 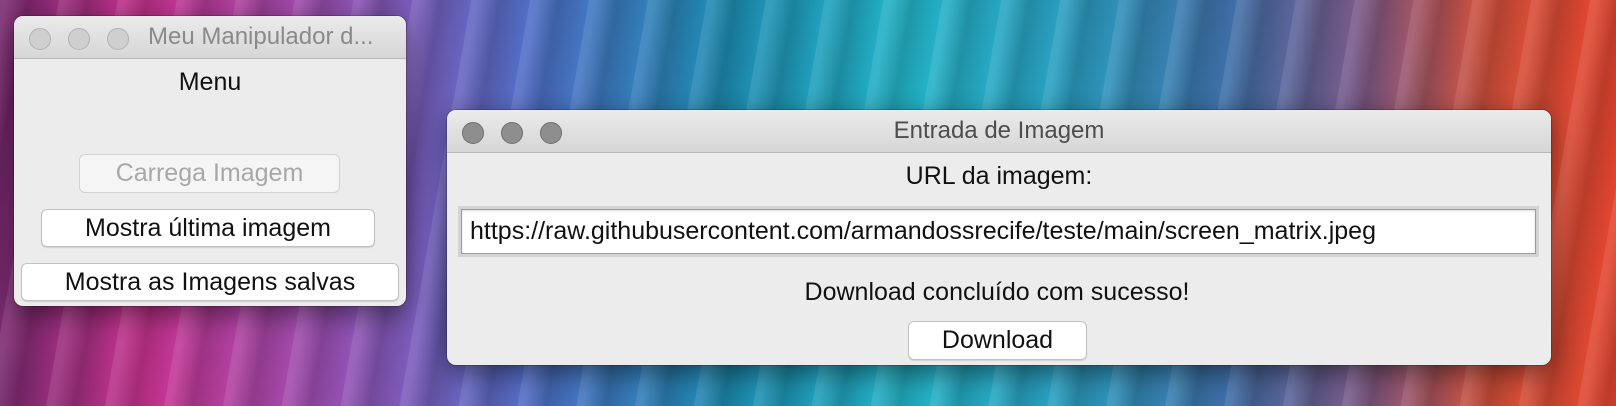 I want to click on url-label: URL da imagem:, so click(x=999, y=176).